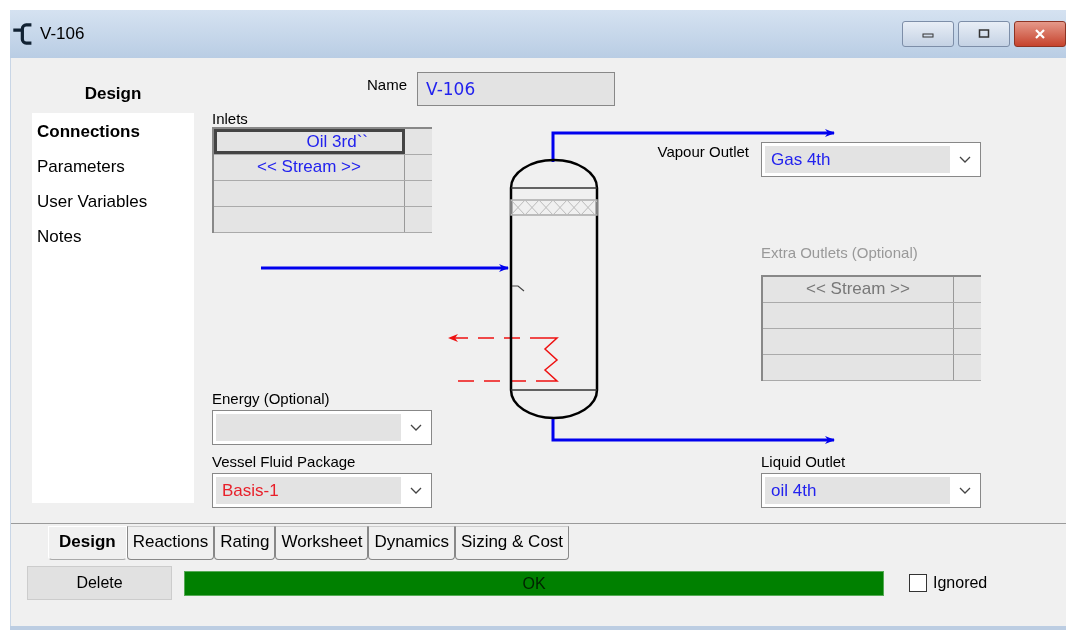 Image resolution: width=1066 pixels, height=633 pixels. I want to click on extra-outlets-label: Extra Outlets (Optional), so click(840, 252).